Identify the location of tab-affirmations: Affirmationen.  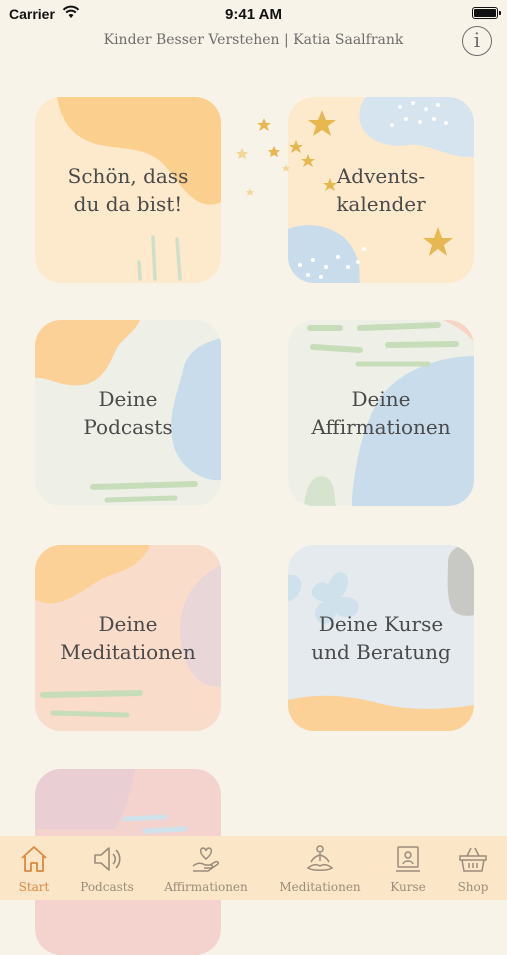
(206, 868).